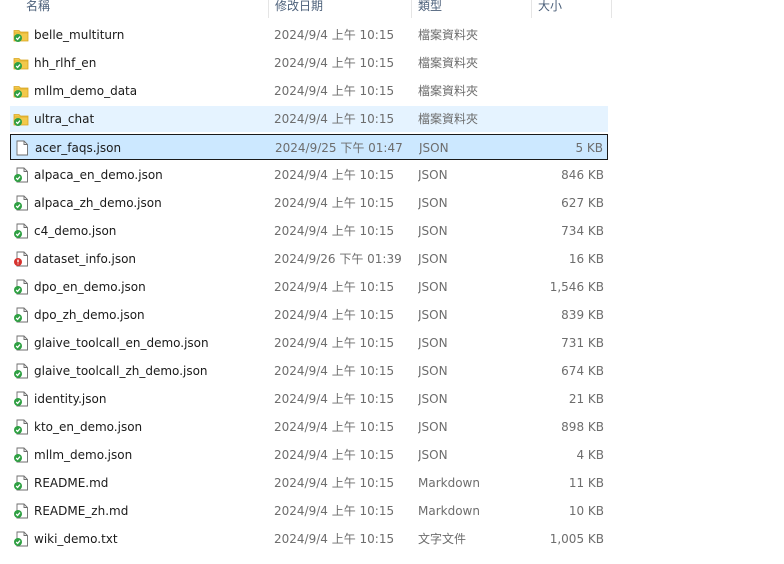  I want to click on file-row: c4_demo.json 2024/9/4 上午 10:15 JSON 734 KB, so click(309, 231).